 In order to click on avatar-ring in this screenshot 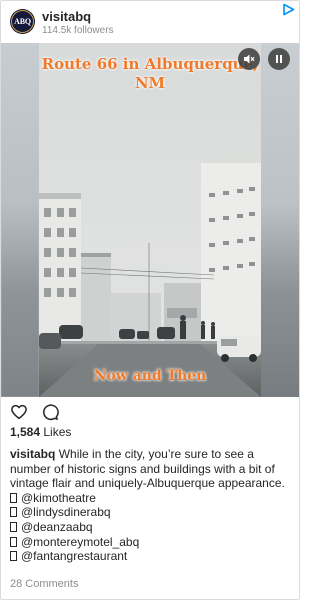, I will do `click(22, 21)`.